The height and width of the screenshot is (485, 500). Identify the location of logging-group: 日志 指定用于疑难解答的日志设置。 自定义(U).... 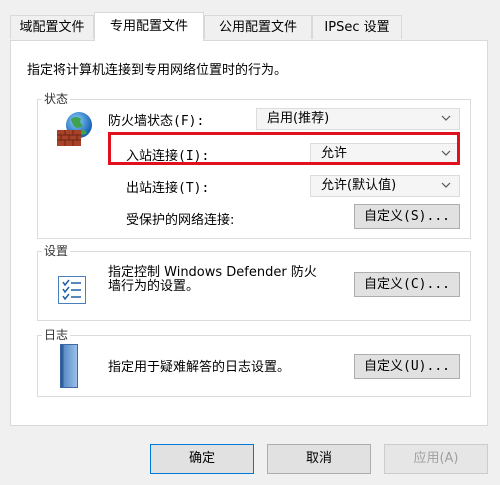
(254, 361).